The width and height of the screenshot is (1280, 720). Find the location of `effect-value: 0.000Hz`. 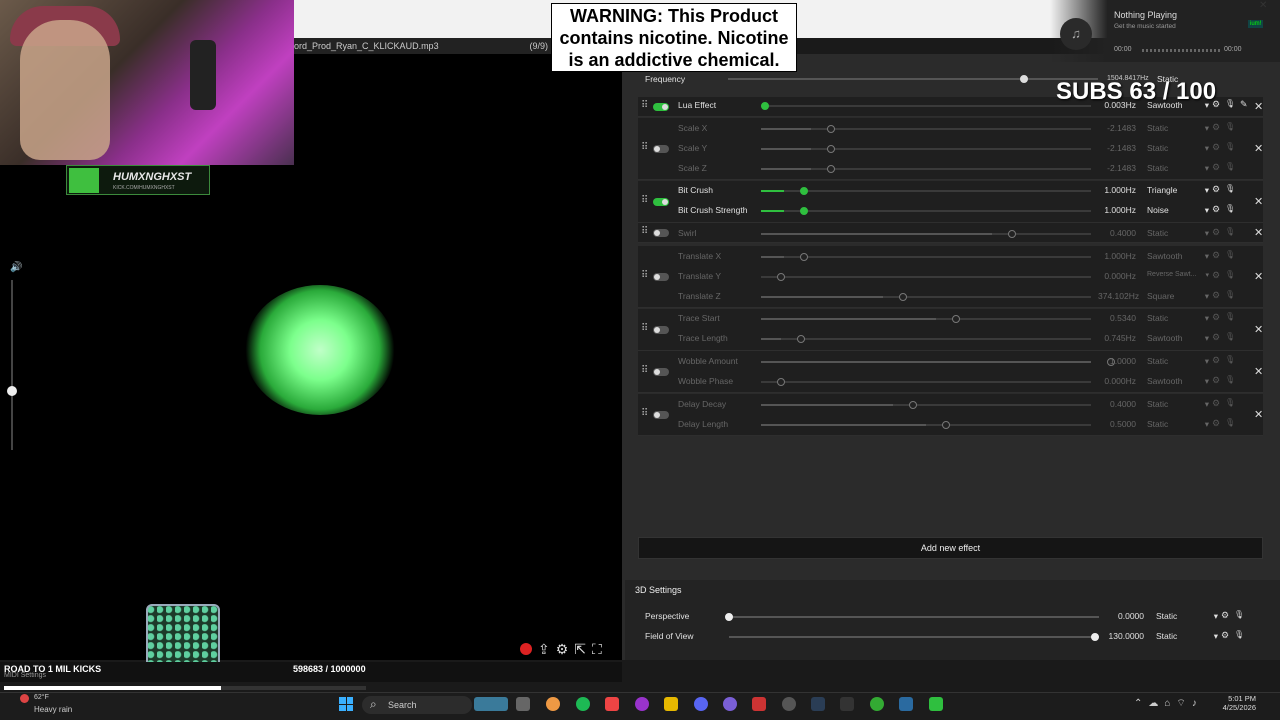

effect-value: 0.000Hz is located at coordinates (1117, 381).